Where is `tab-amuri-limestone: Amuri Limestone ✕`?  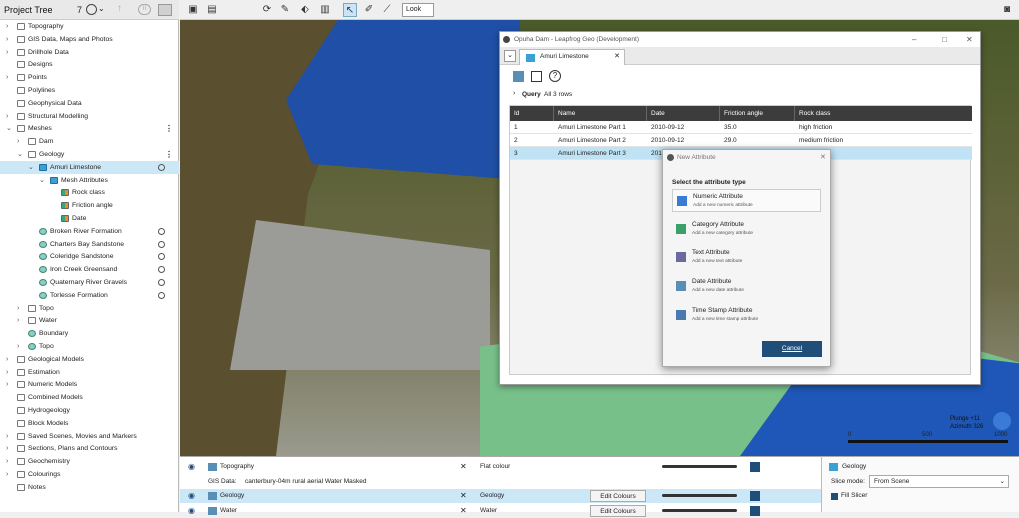
tab-amuri-limestone: Amuri Limestone ✕ is located at coordinates (572, 57).